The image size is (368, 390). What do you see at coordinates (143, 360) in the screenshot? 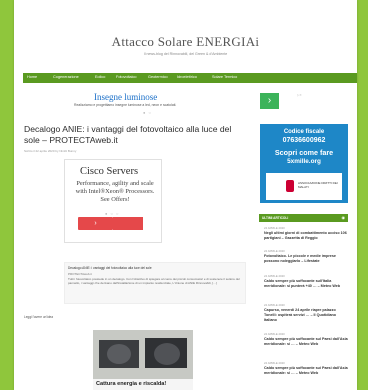
I see `article-thumbnail: Cattura energia e riscalda!` at bounding box center [143, 360].